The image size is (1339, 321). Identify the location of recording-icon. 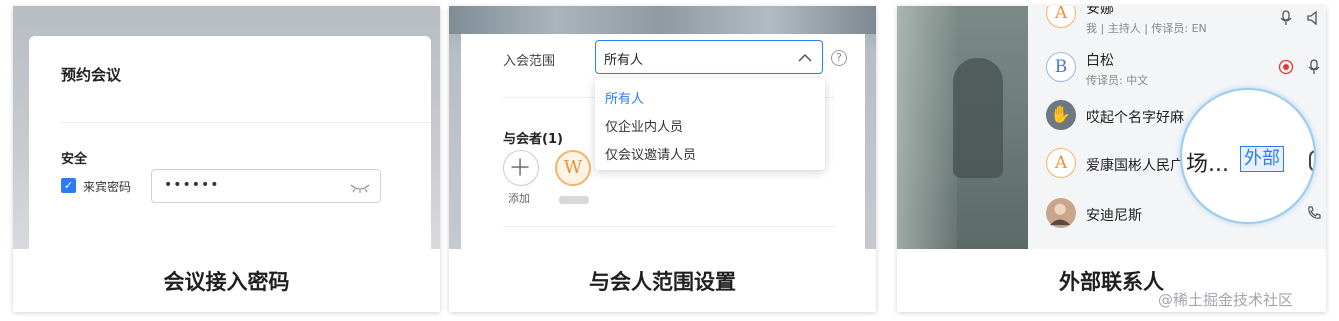
(1286, 67).